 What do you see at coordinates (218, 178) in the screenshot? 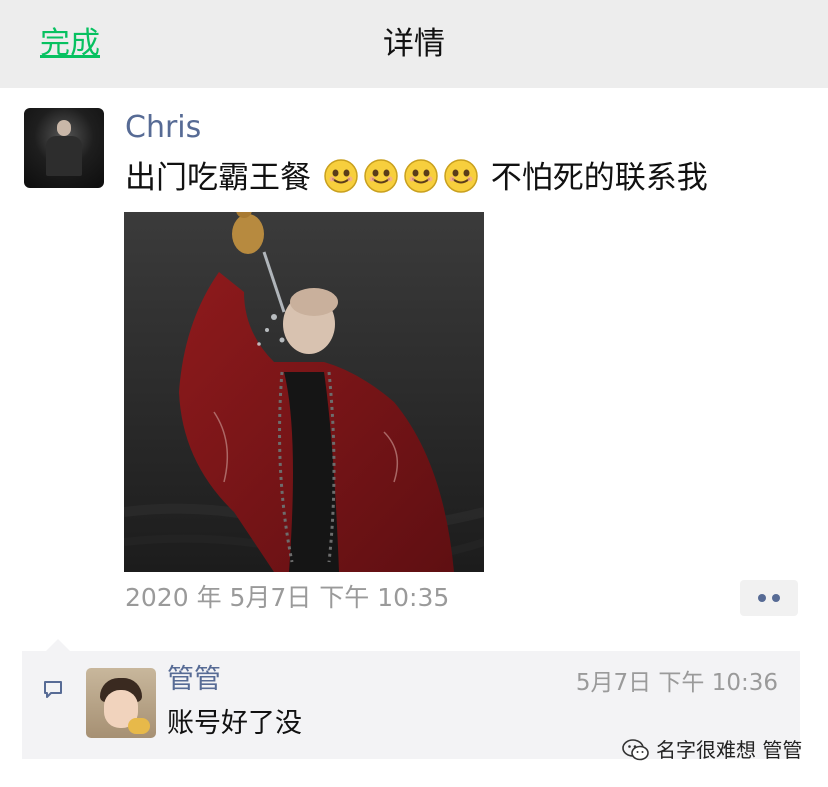
I see `post-text-before: 出门吃霸王餐` at bounding box center [218, 178].